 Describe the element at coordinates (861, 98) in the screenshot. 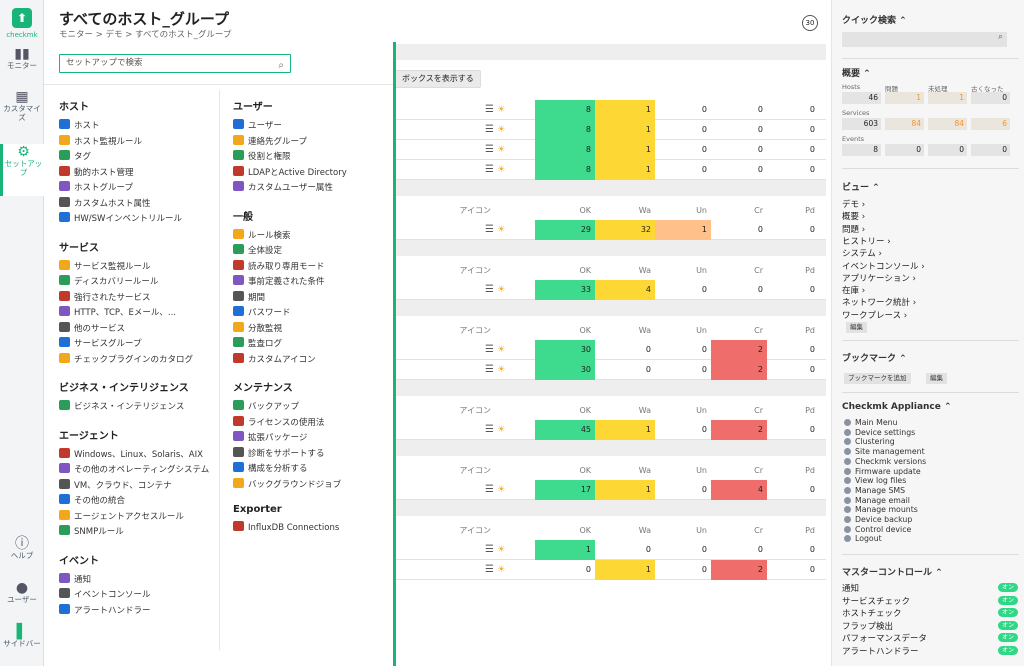

I see `overview-value: 46` at that location.